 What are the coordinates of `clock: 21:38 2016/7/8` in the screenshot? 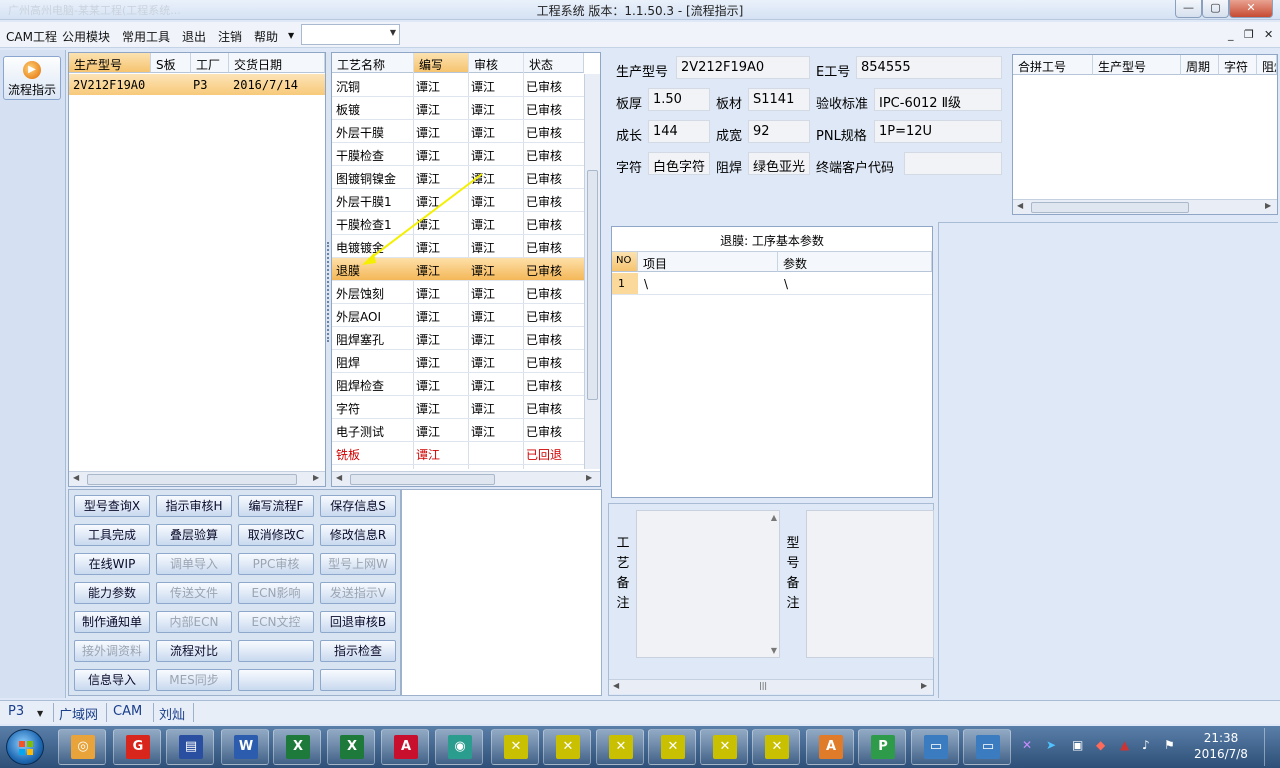 It's located at (1221, 746).